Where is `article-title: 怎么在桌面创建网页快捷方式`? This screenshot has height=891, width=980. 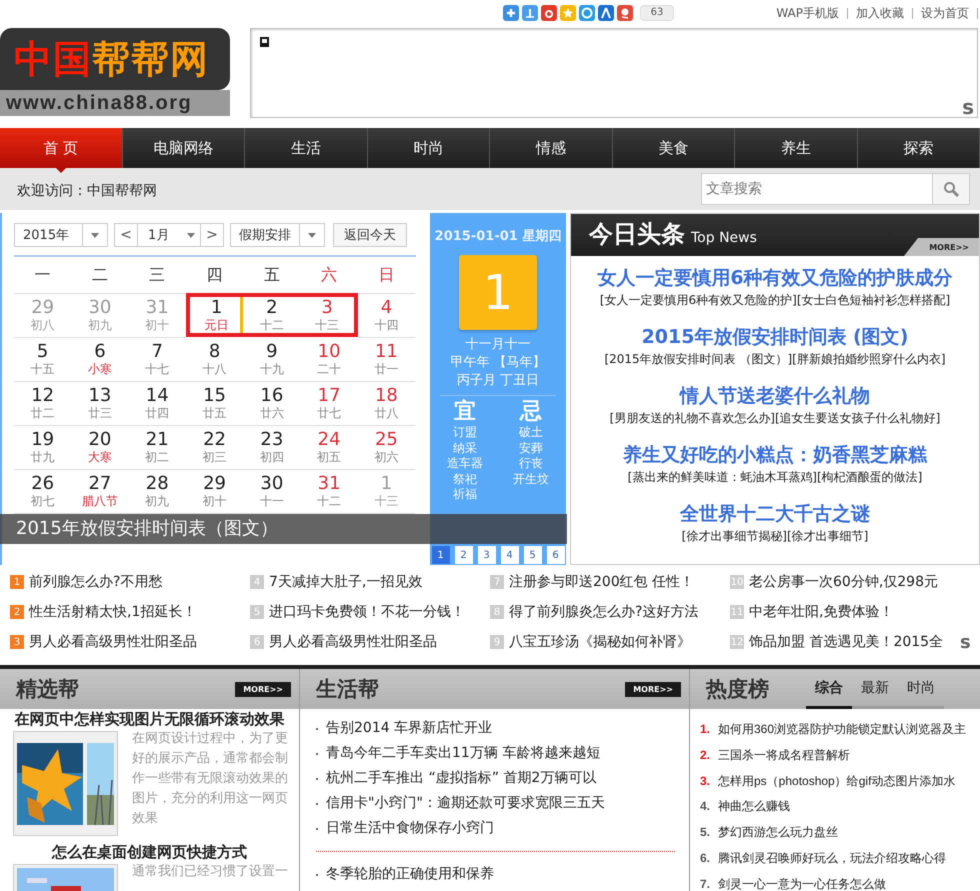
article-title: 怎么在桌面创建网页快捷方式 is located at coordinates (149, 852).